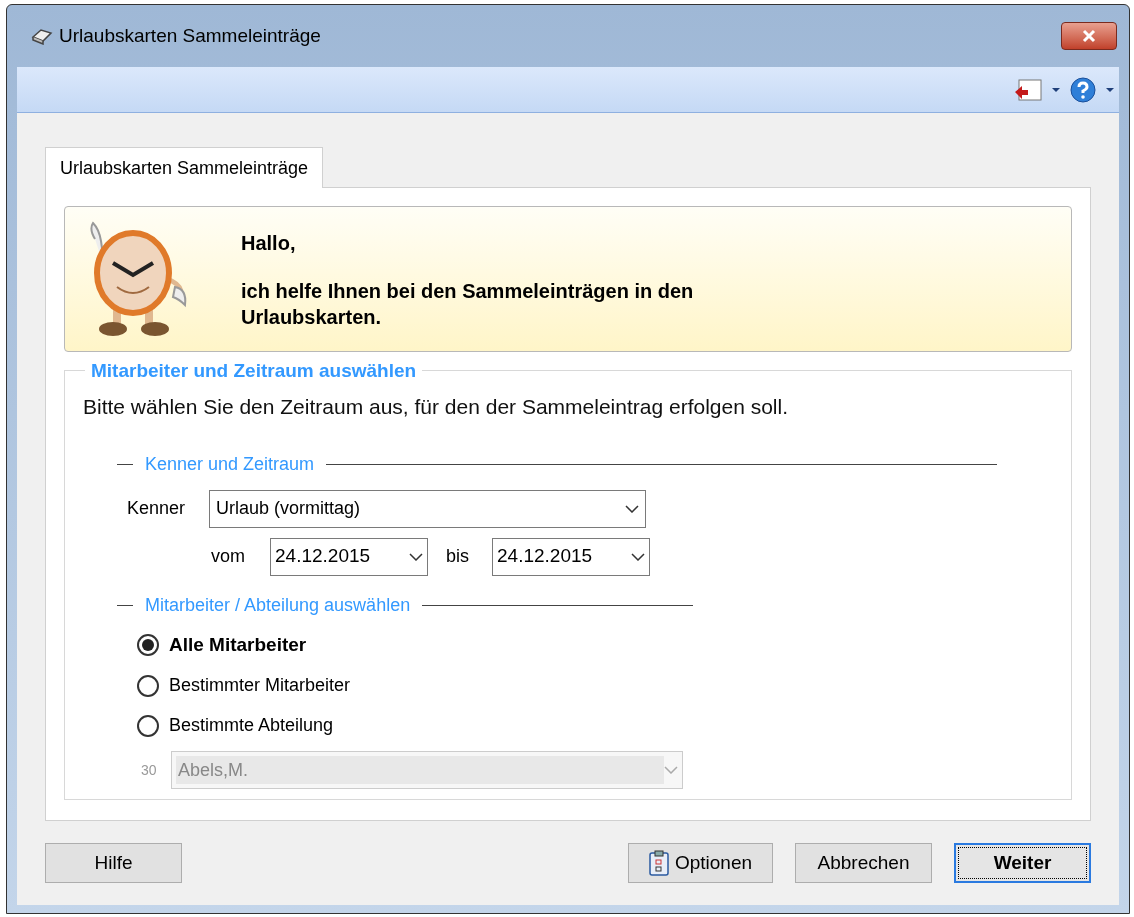 This screenshot has height=917, width=1134. What do you see at coordinates (436, 407) in the screenshot?
I see `instruction-text: Bitte wählen Sie den Zeitraum aus, für den der Sammeleintrag erfolgen soll.` at bounding box center [436, 407].